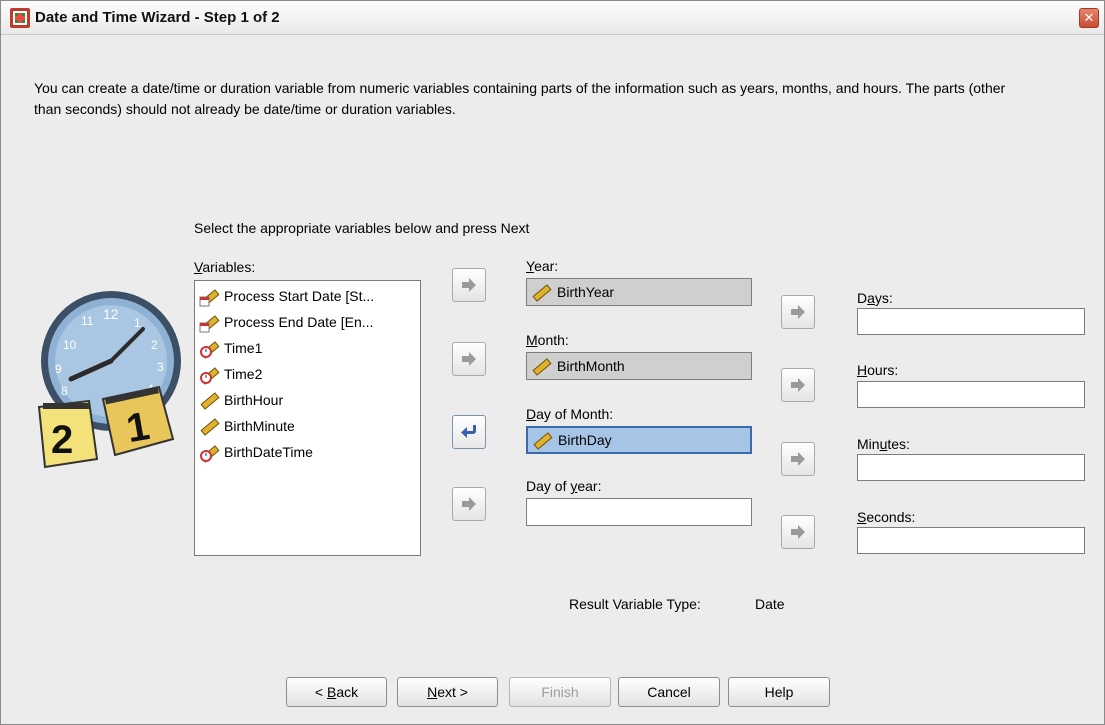 The height and width of the screenshot is (725, 1105). I want to click on day-of-month-label: Day of Month:, so click(570, 414).